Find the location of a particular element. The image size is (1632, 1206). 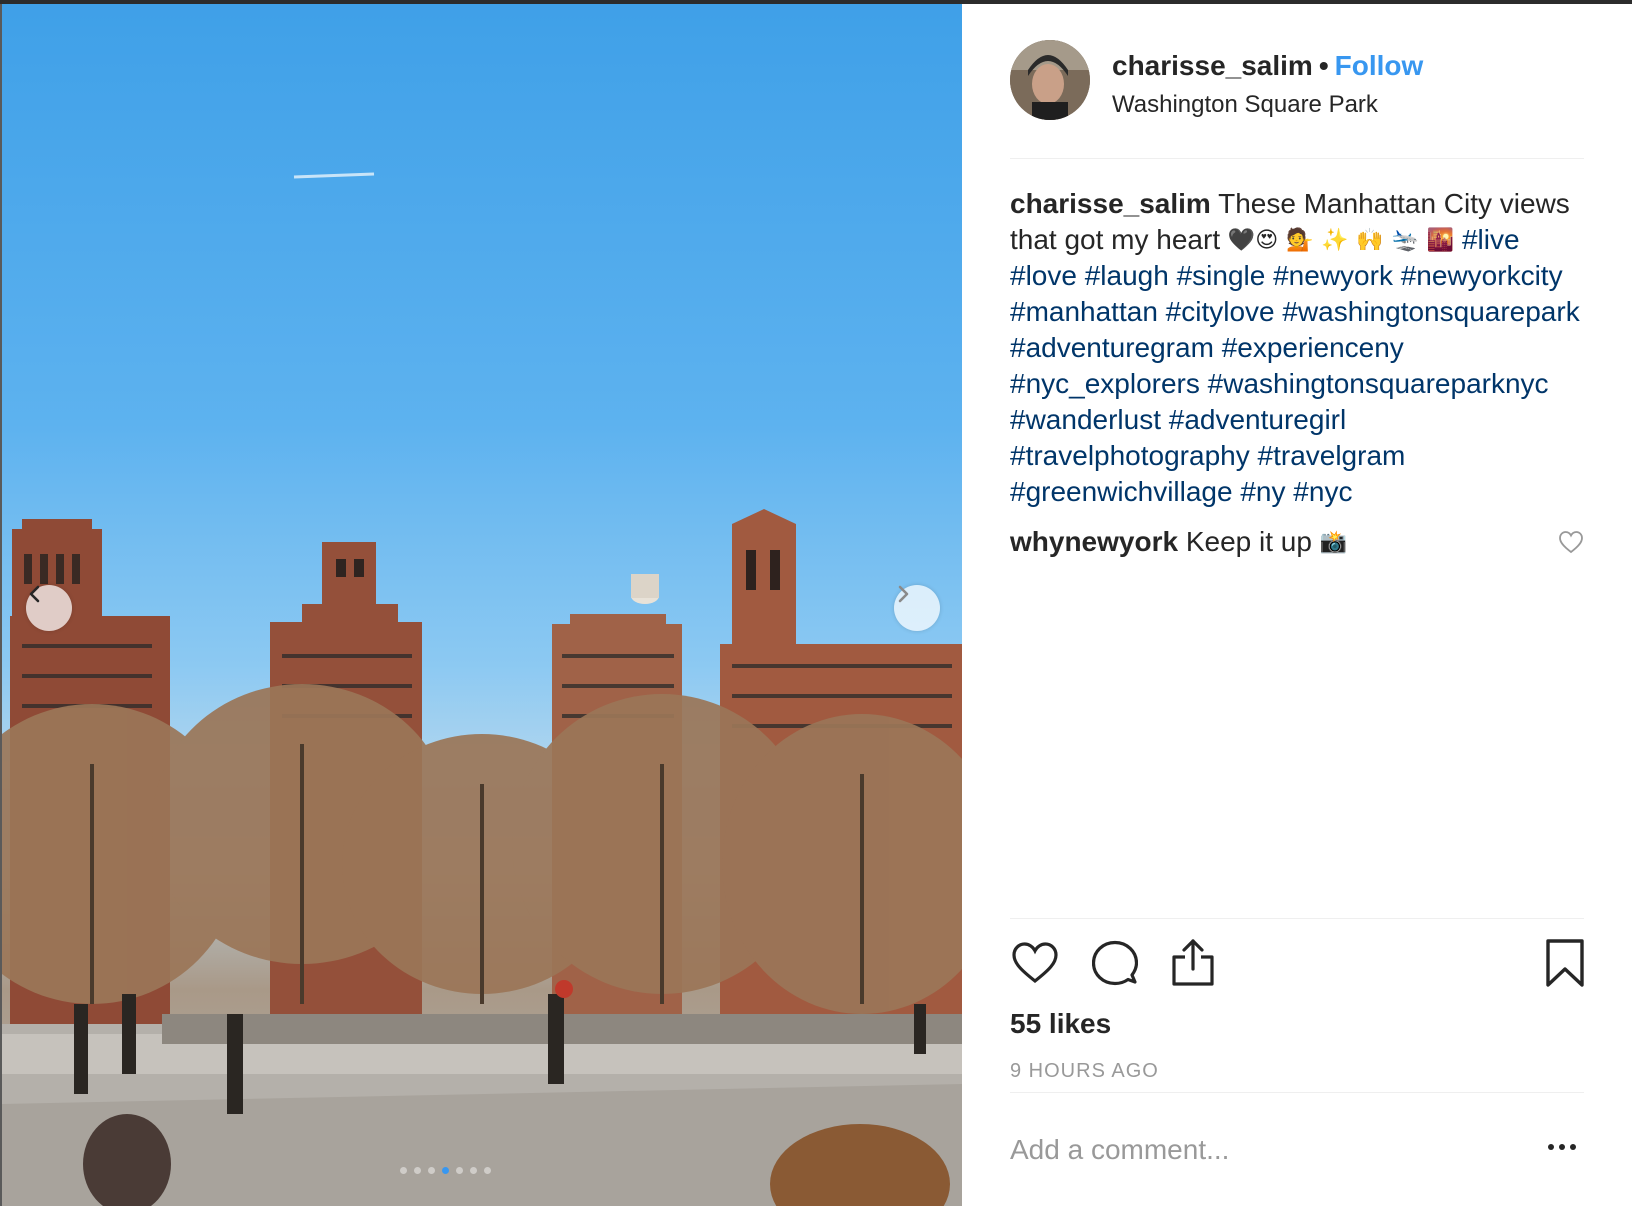

hashtag-link: #experienceny is located at coordinates (1313, 347).